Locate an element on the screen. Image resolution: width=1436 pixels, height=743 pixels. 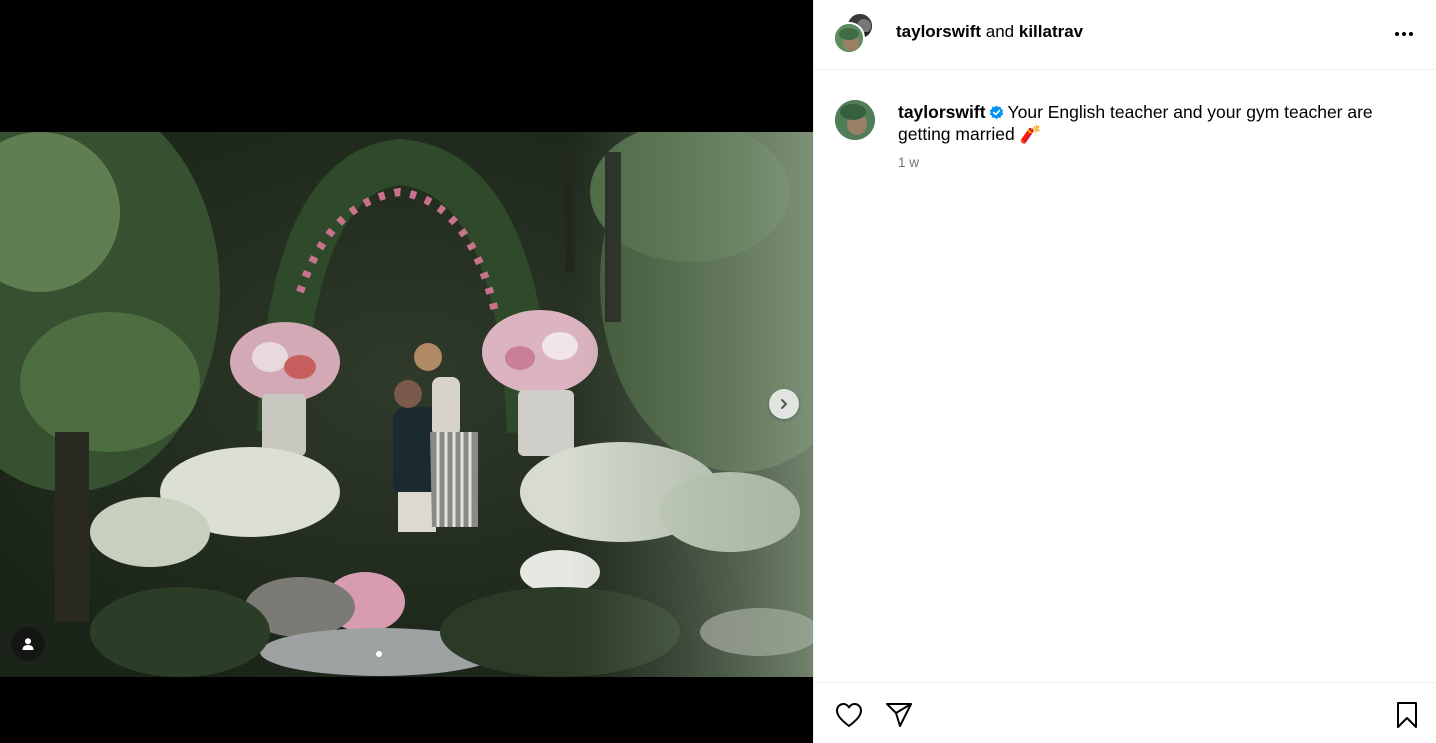
paper-plane-icon is located at coordinates (899, 715).